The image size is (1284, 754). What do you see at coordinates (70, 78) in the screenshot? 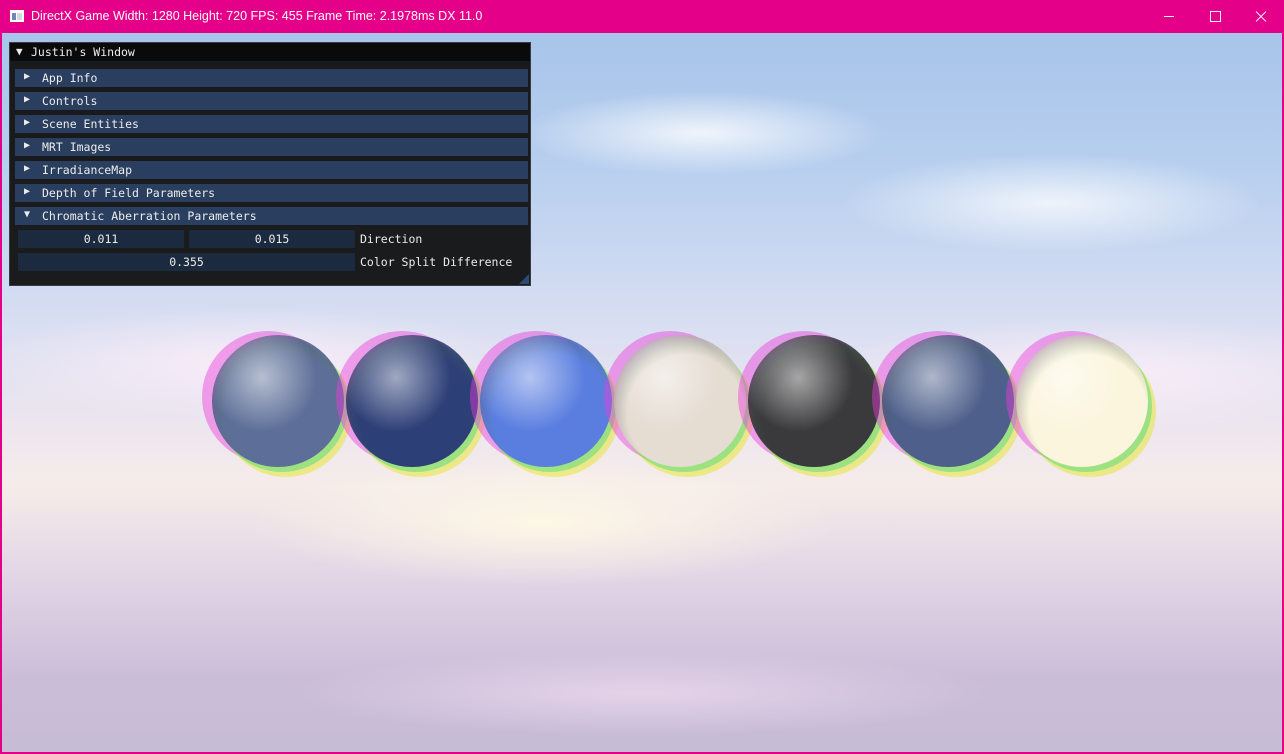
I see `section-label: App Info` at bounding box center [70, 78].